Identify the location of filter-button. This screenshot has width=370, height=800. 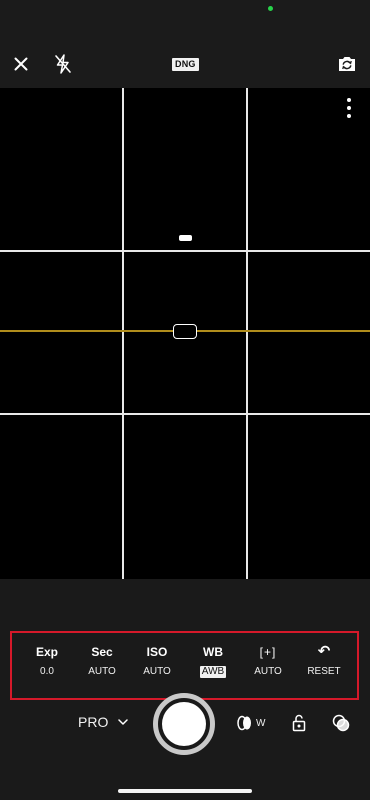
(341, 723).